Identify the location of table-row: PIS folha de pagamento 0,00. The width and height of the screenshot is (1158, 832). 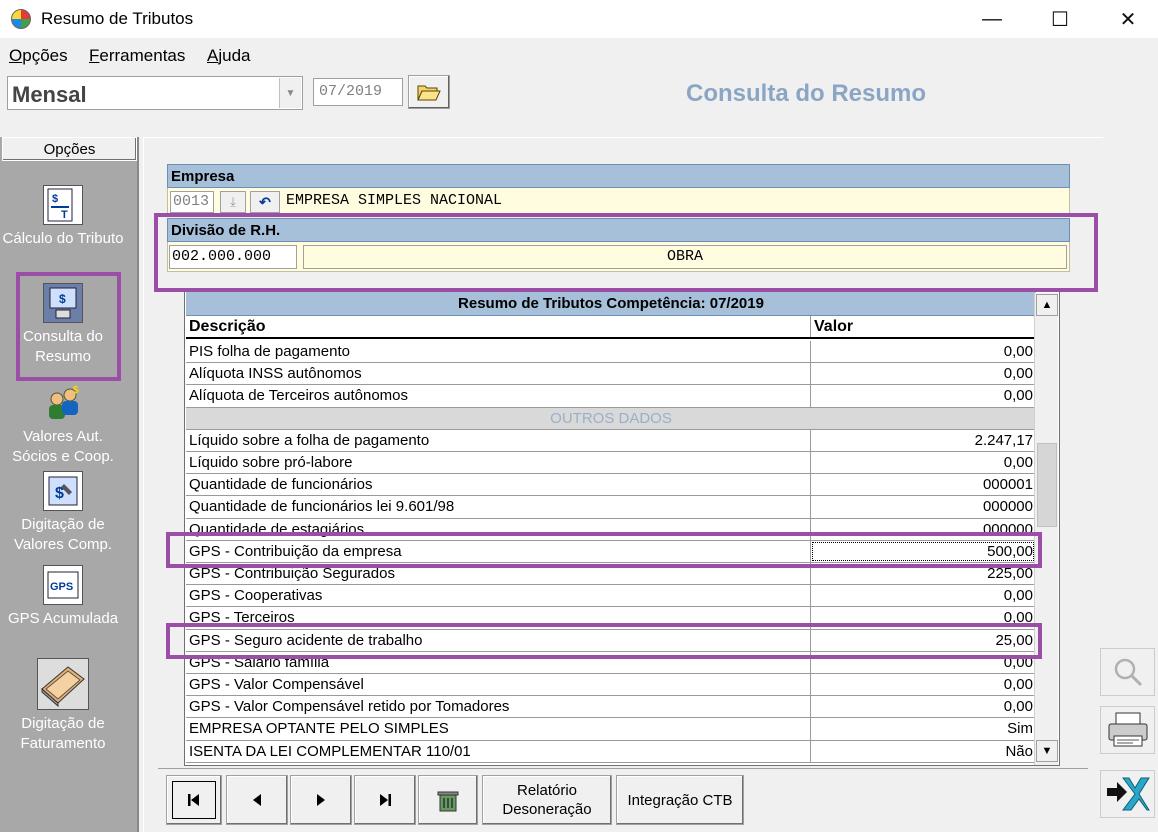
(611, 352).